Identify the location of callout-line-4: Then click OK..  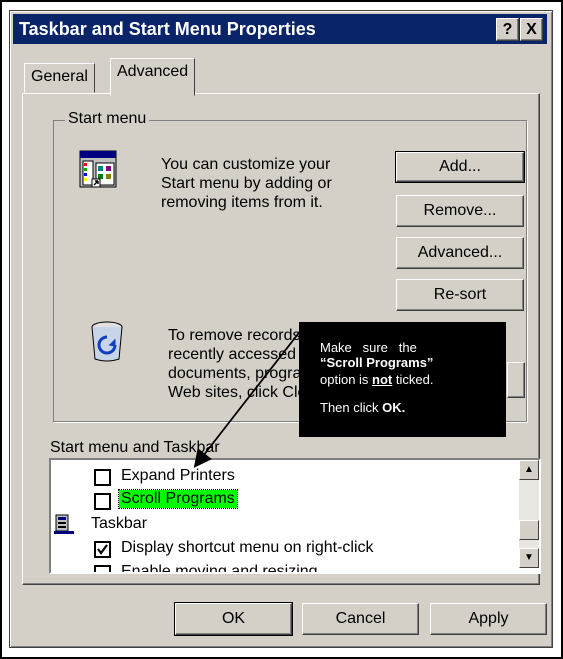
(362, 407).